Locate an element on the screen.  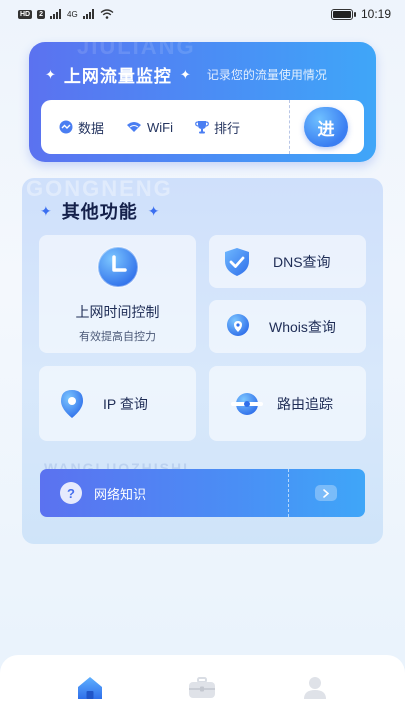
ranking-option: 排行 is located at coordinates (217, 127).